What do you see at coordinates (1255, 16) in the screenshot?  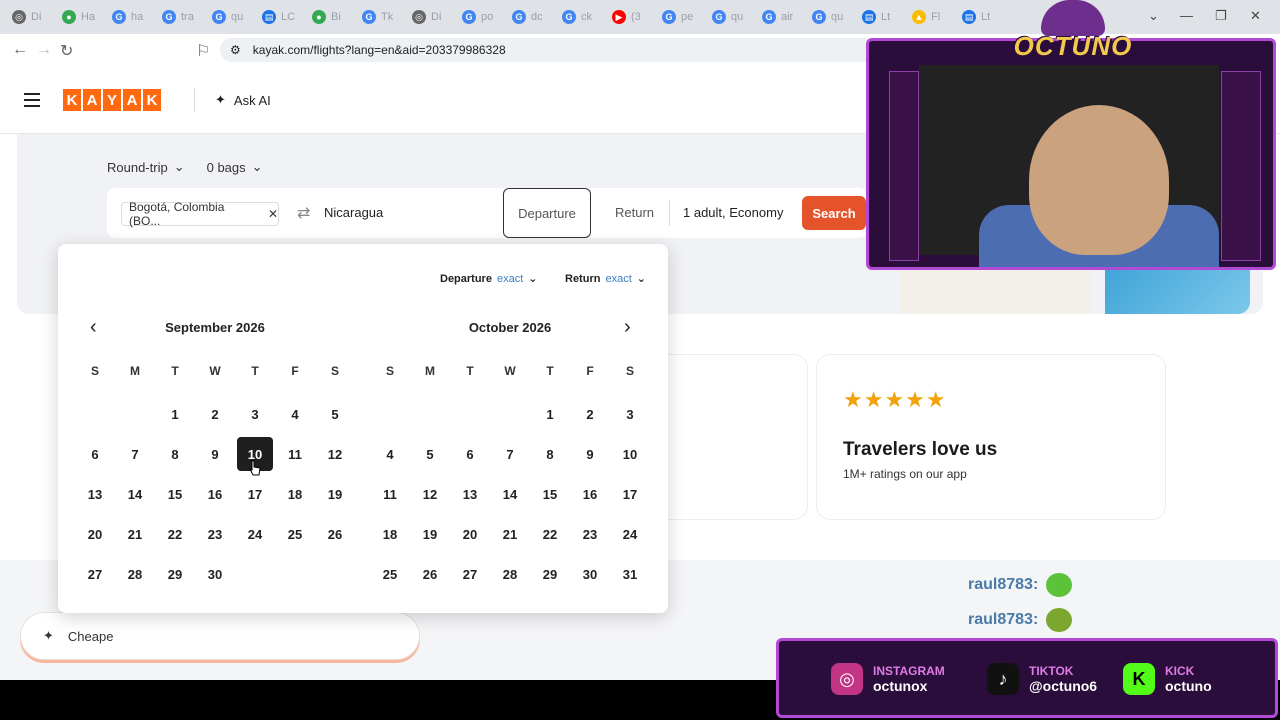 I see `close-window-icon: ✕` at bounding box center [1255, 16].